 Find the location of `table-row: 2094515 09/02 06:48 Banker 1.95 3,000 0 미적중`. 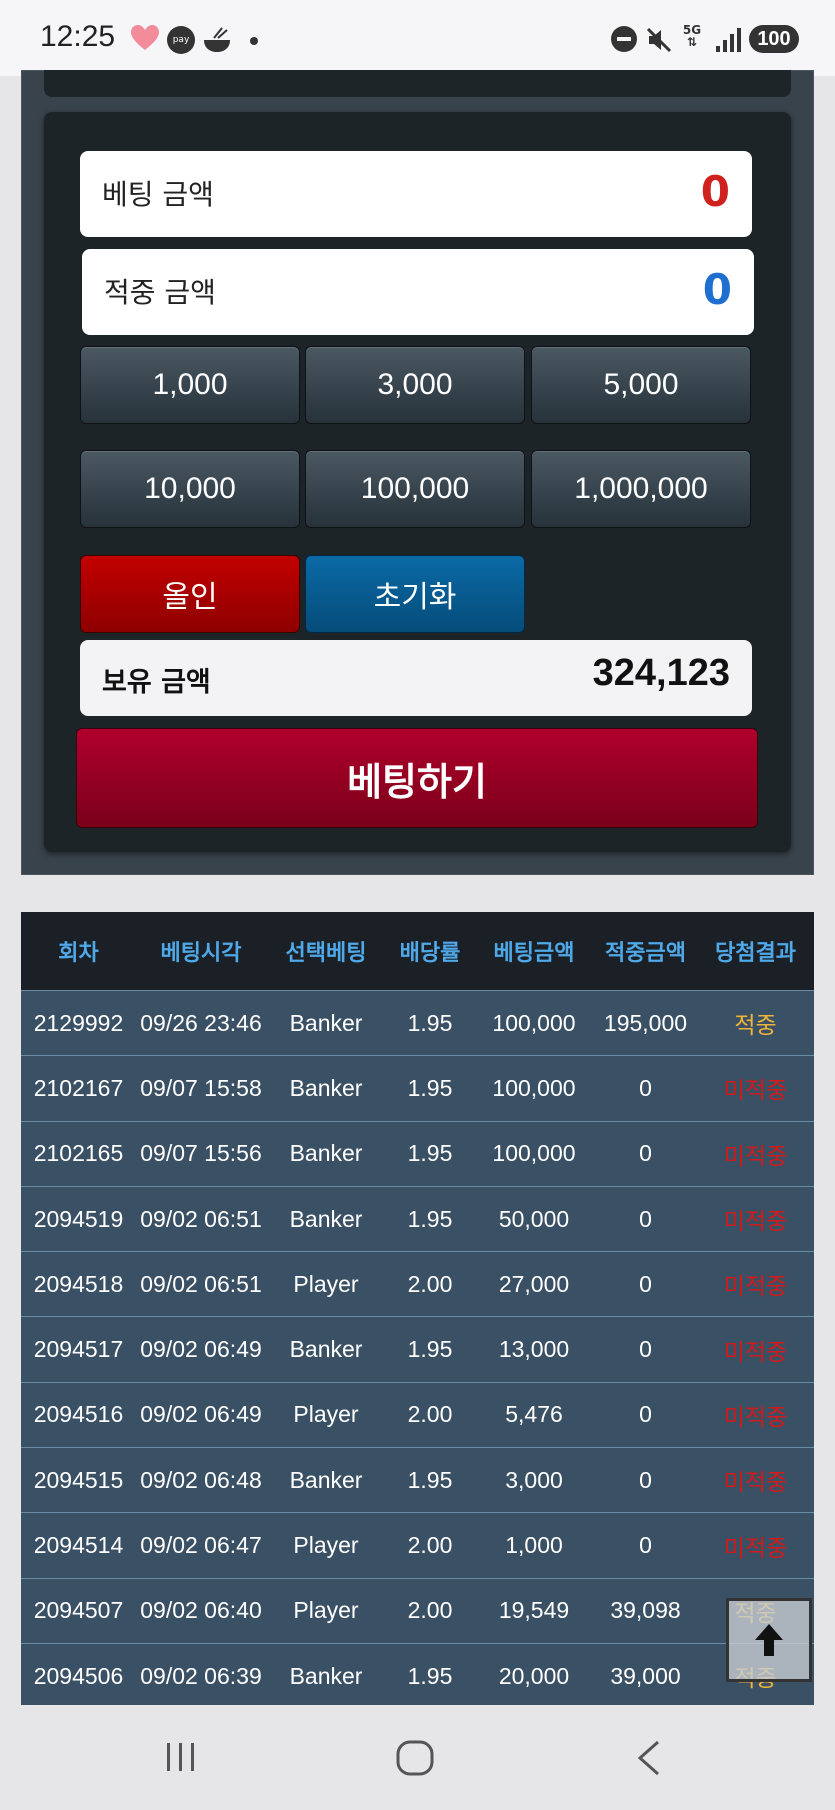

table-row: 2094515 09/02 06:48 Banker 1.95 3,000 0 미적중 is located at coordinates (417, 1480).